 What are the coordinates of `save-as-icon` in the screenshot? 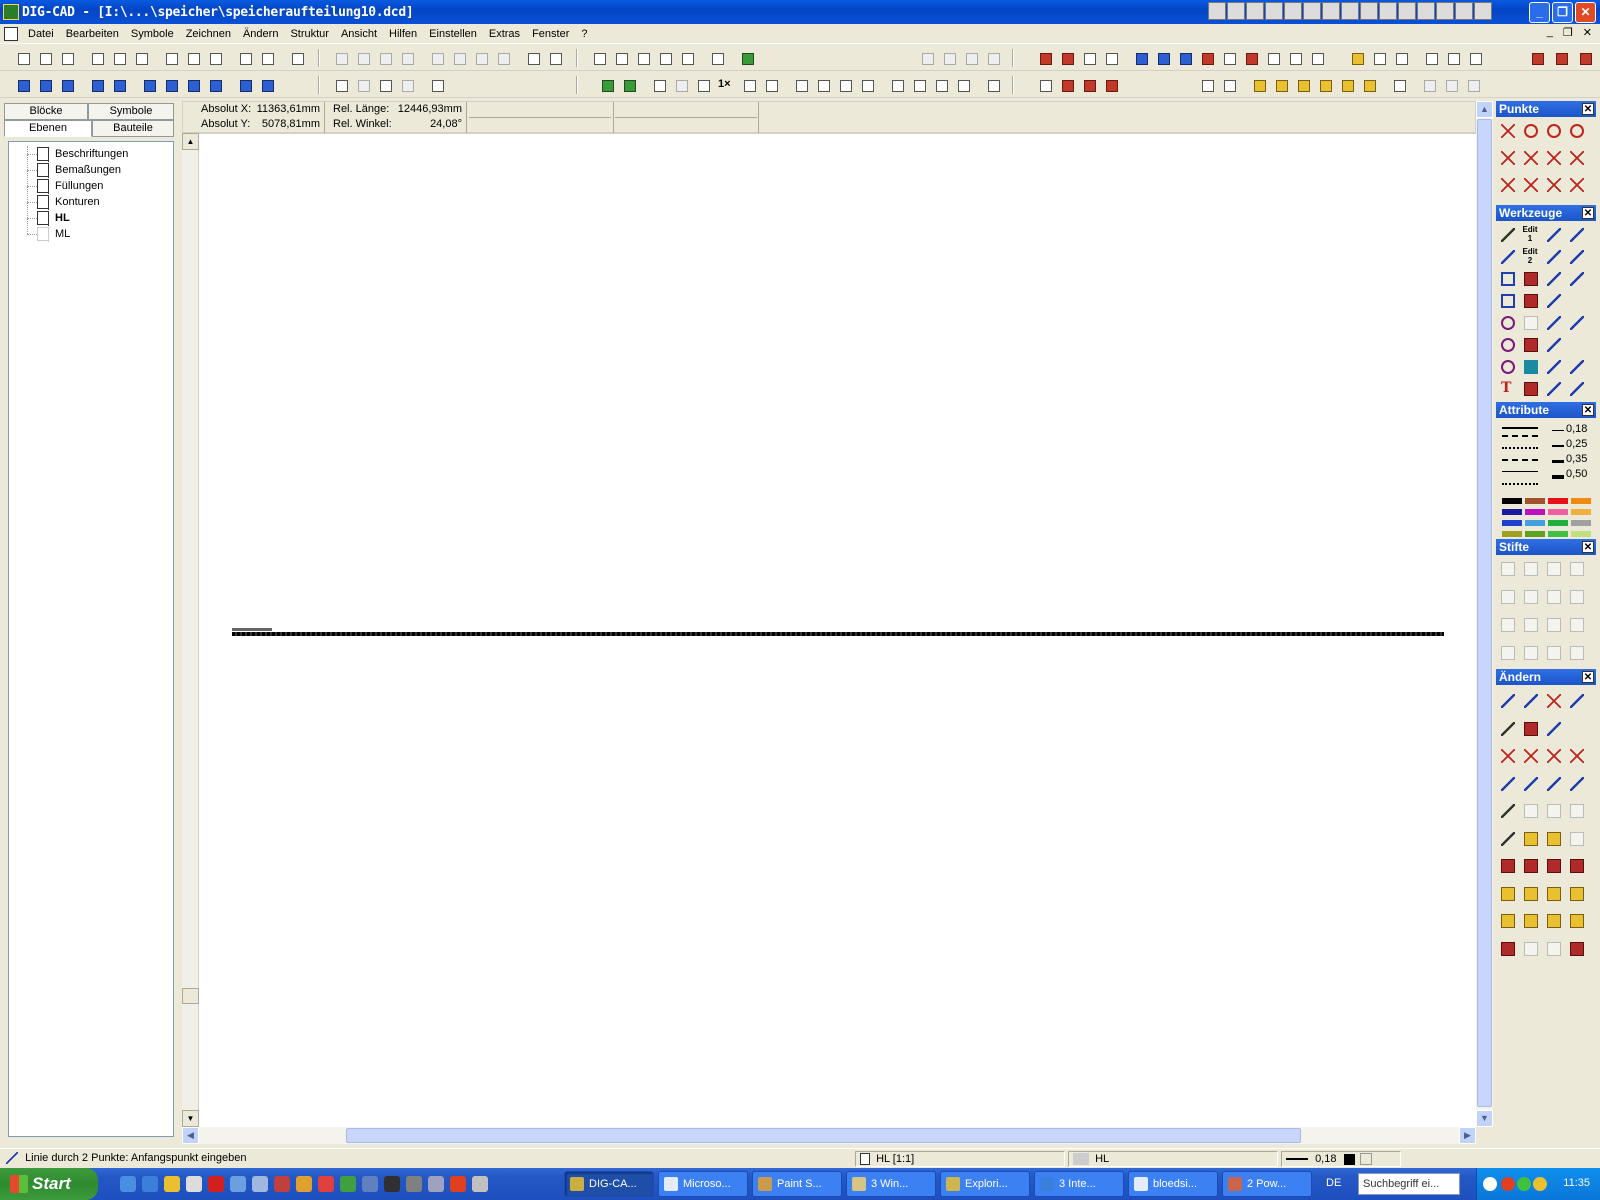 It's located at (119, 58).